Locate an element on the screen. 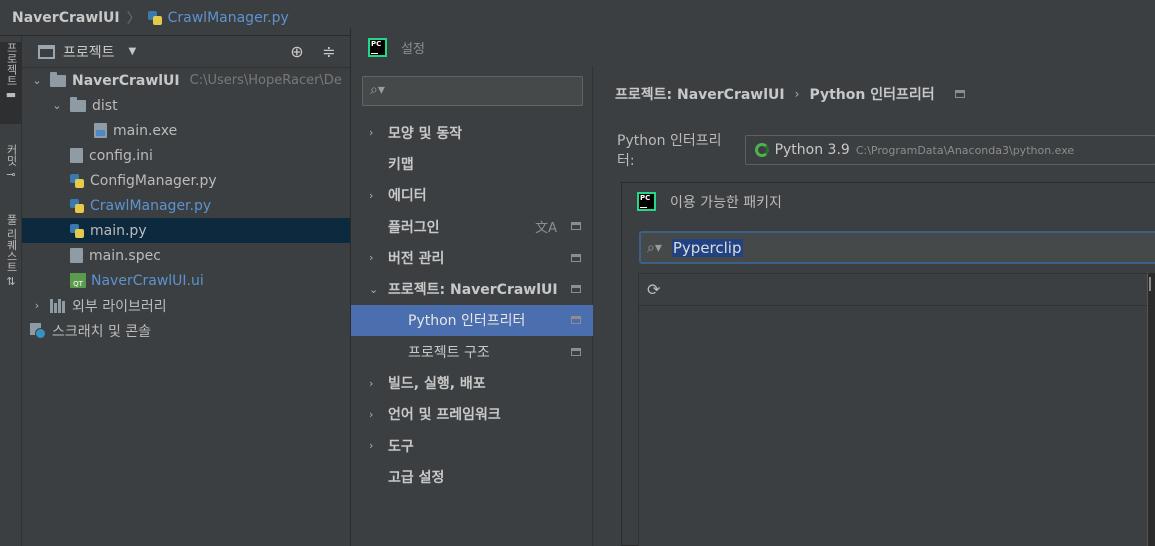 This screenshot has height=546, width=1155. settings-nav-item: 프로젝트 구조 is located at coordinates (472, 351).